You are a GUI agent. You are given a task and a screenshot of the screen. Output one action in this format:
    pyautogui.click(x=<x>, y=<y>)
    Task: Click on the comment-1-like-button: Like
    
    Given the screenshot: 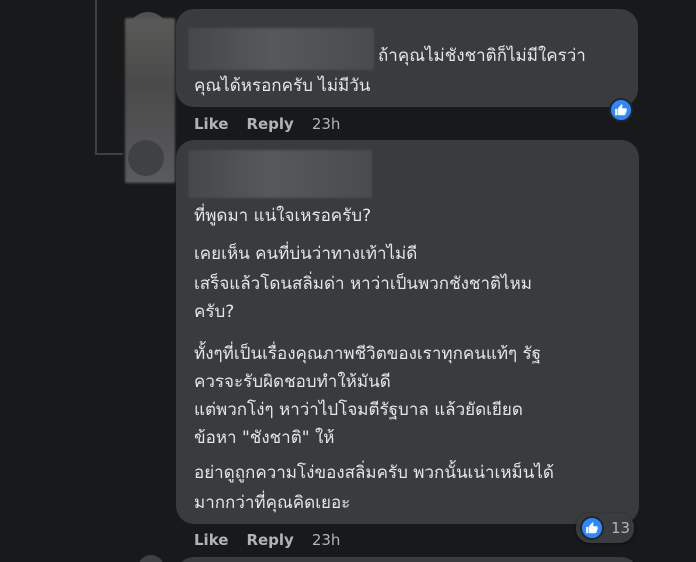 What is the action you would take?
    pyautogui.click(x=211, y=124)
    